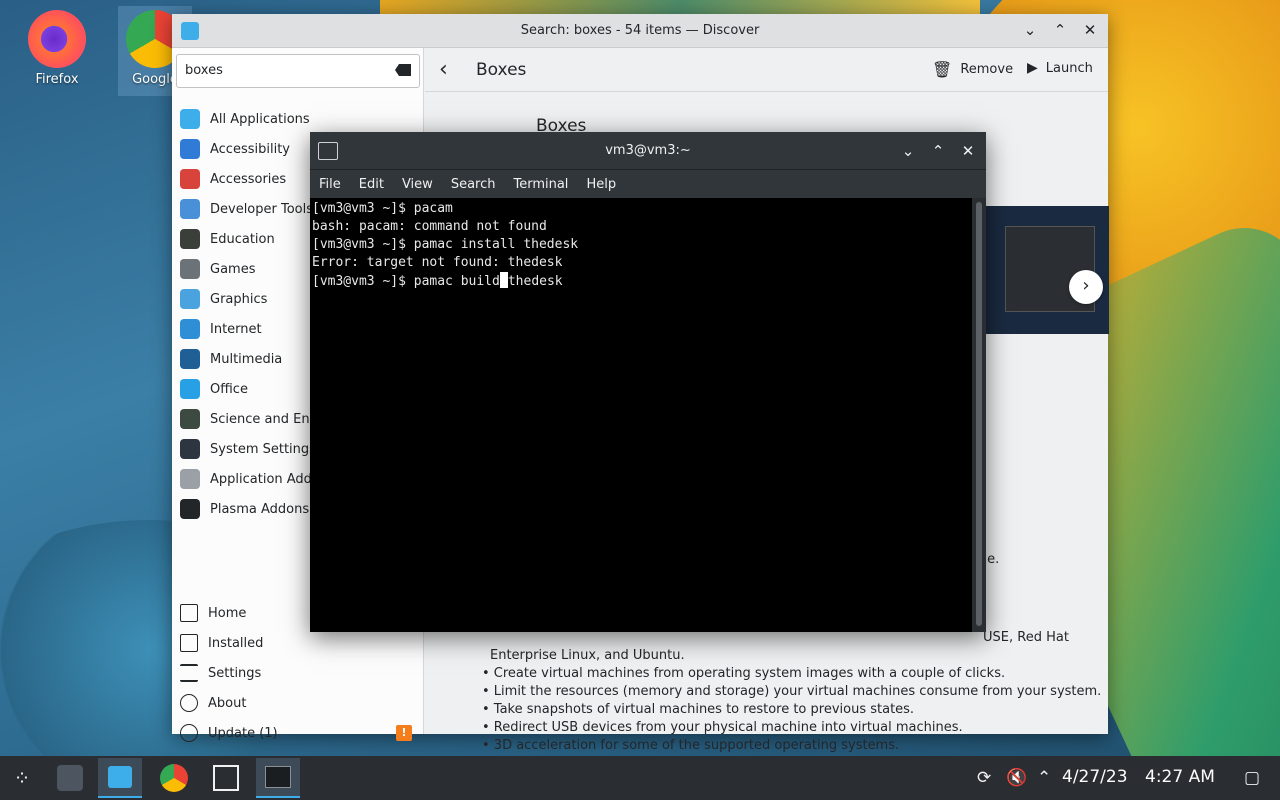  What do you see at coordinates (503, 280) in the screenshot?
I see `text-cursor` at bounding box center [503, 280].